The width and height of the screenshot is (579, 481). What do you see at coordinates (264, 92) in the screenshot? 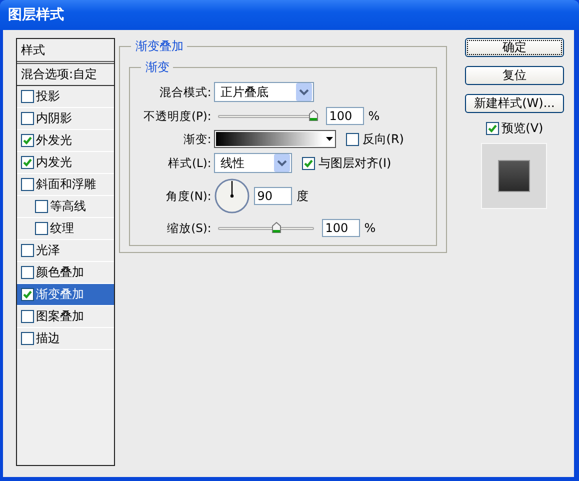
I see `dropdown: 正片叠底` at bounding box center [264, 92].